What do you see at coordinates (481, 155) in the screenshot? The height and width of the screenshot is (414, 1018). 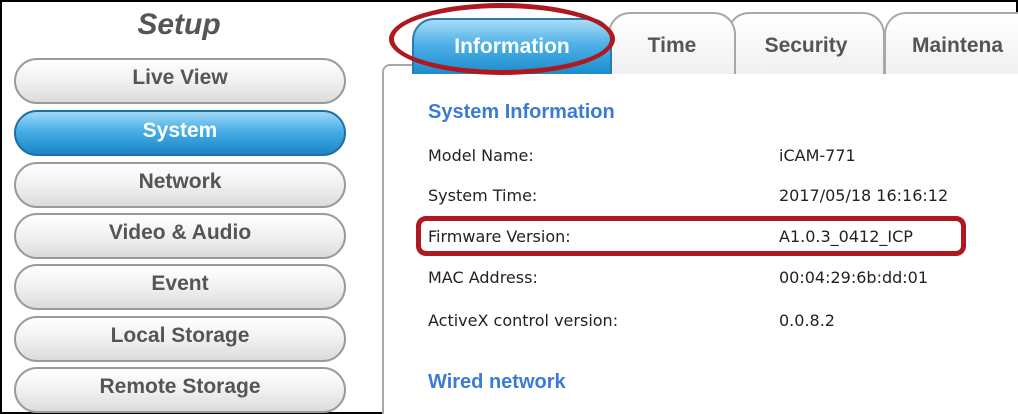 I see `model-name-label: Model Name:` at bounding box center [481, 155].